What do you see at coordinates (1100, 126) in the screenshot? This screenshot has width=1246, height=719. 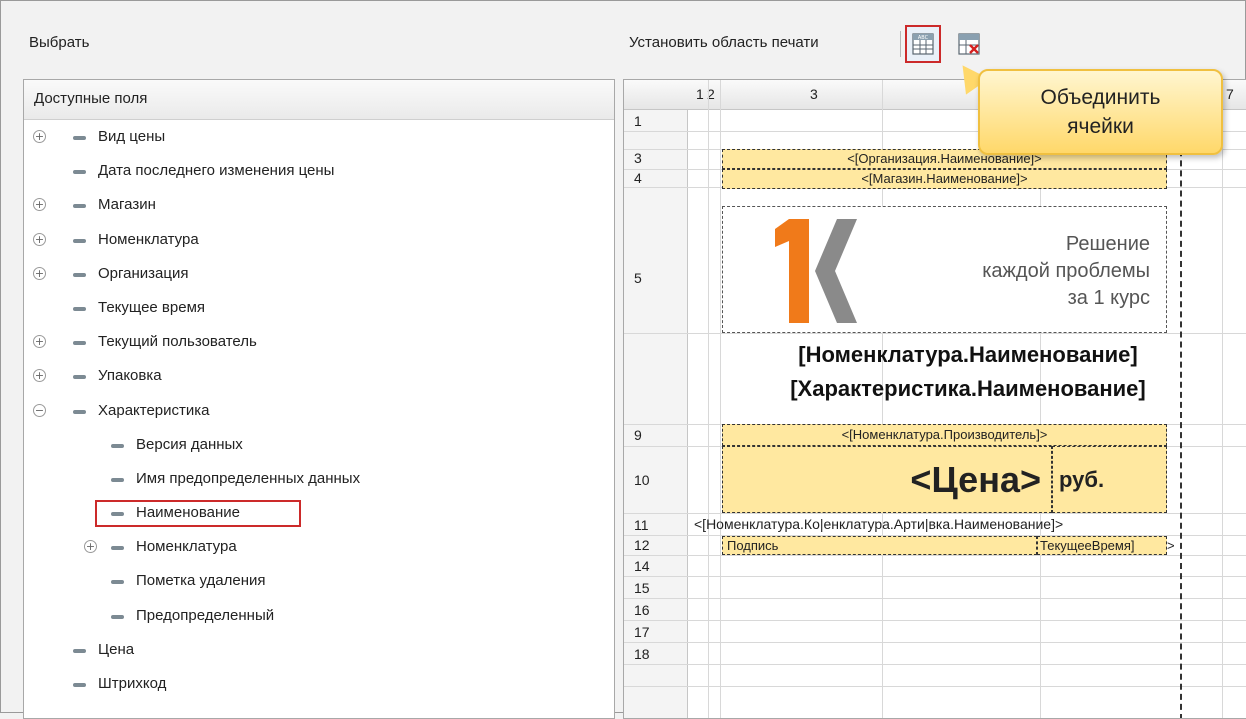 I see `tooltip-line: ячейки` at bounding box center [1100, 126].